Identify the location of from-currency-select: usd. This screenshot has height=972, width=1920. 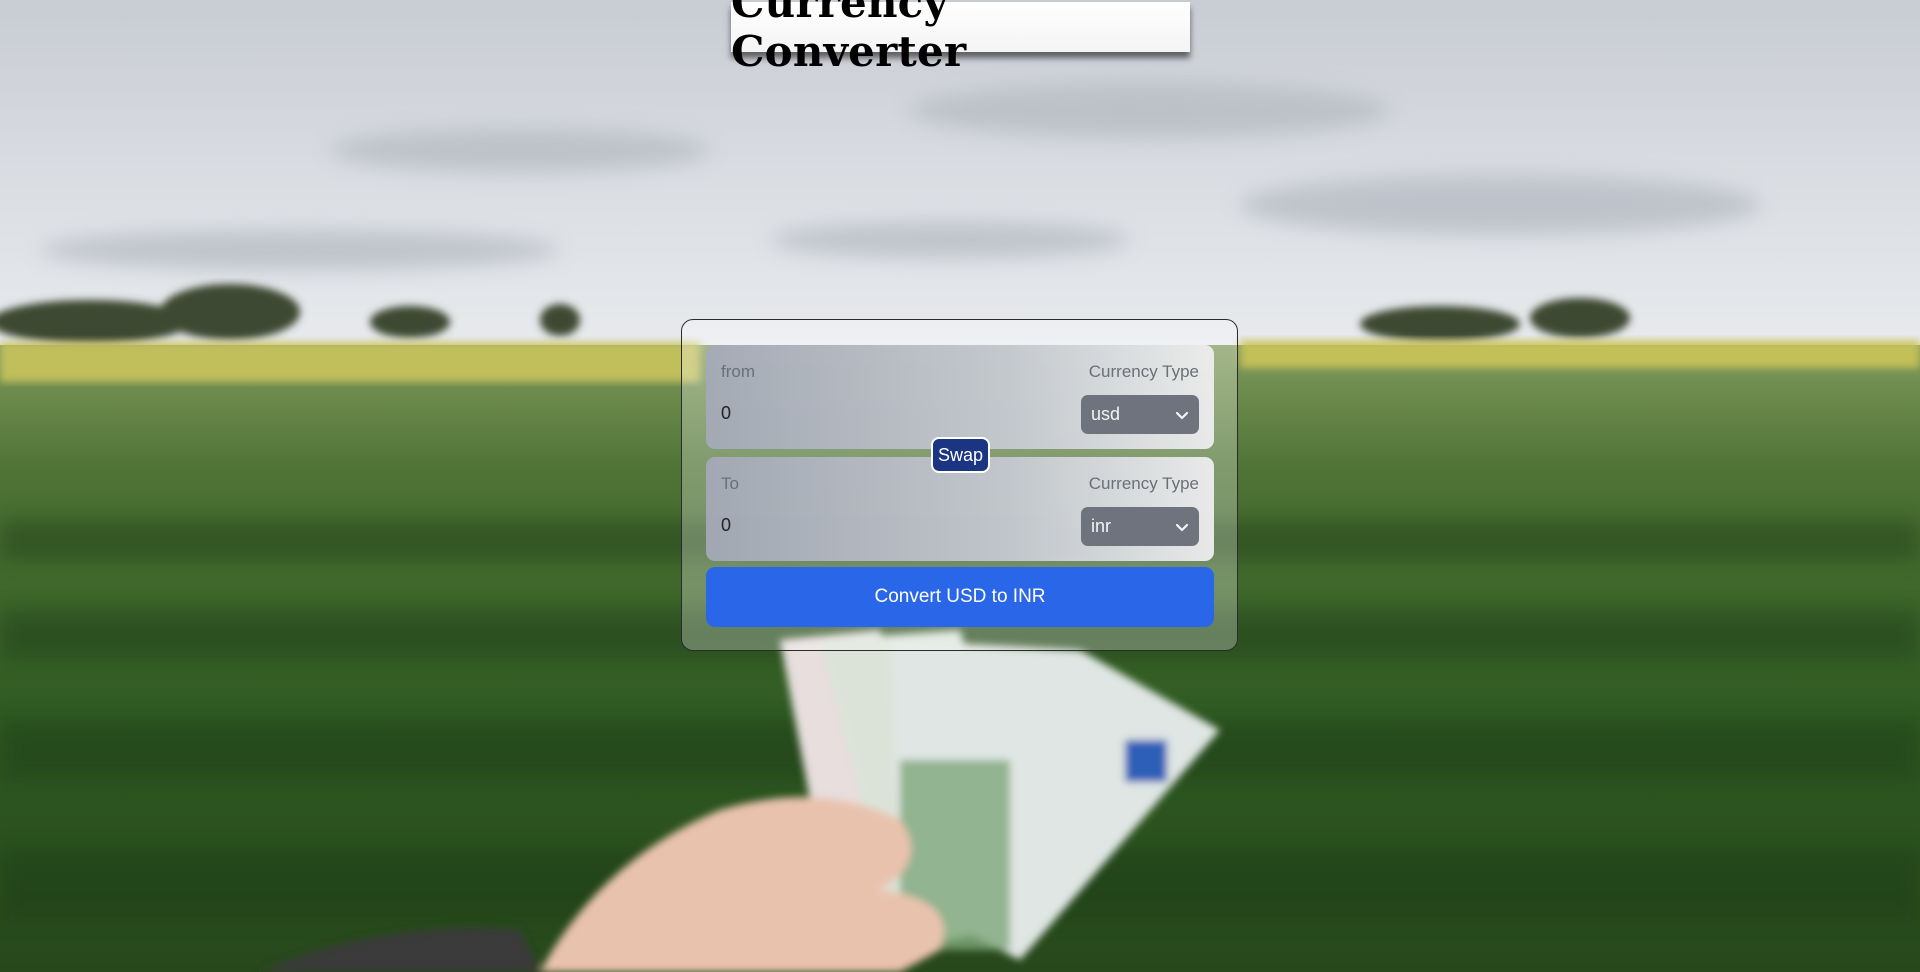
(1140, 414).